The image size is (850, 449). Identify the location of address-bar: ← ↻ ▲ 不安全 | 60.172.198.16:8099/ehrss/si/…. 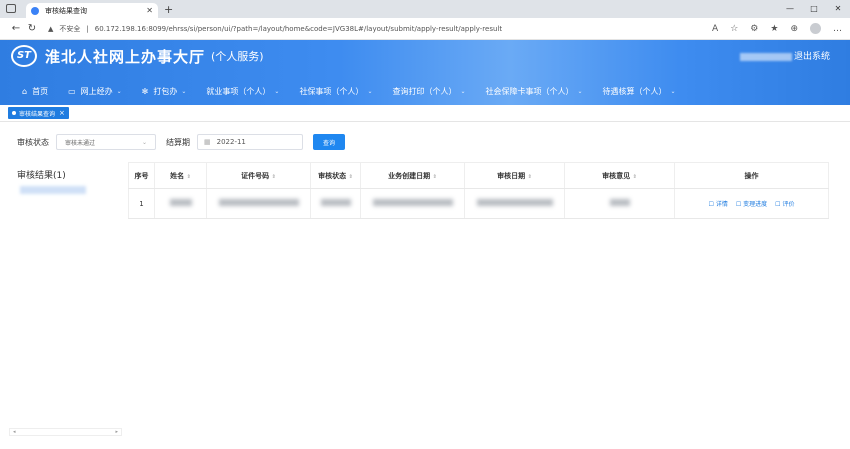
(425, 29).